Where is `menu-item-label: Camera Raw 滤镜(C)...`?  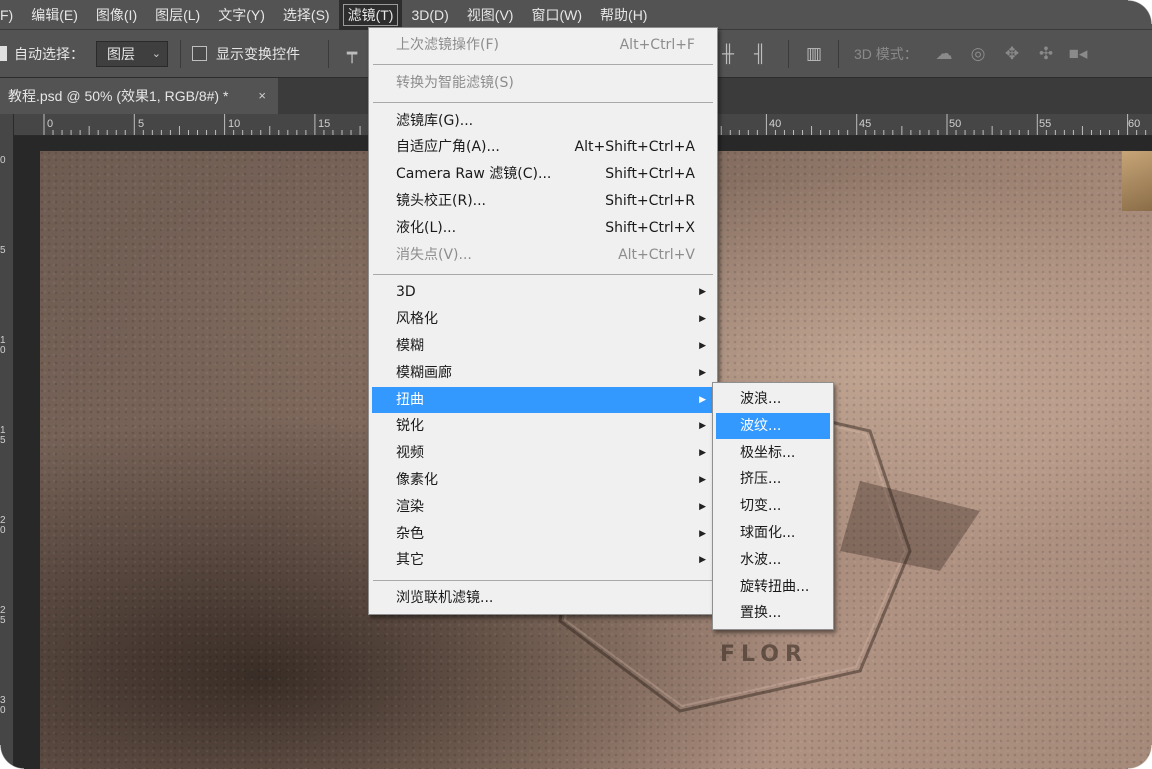
menu-item-label: Camera Raw 滤镜(C)... is located at coordinates (474, 174).